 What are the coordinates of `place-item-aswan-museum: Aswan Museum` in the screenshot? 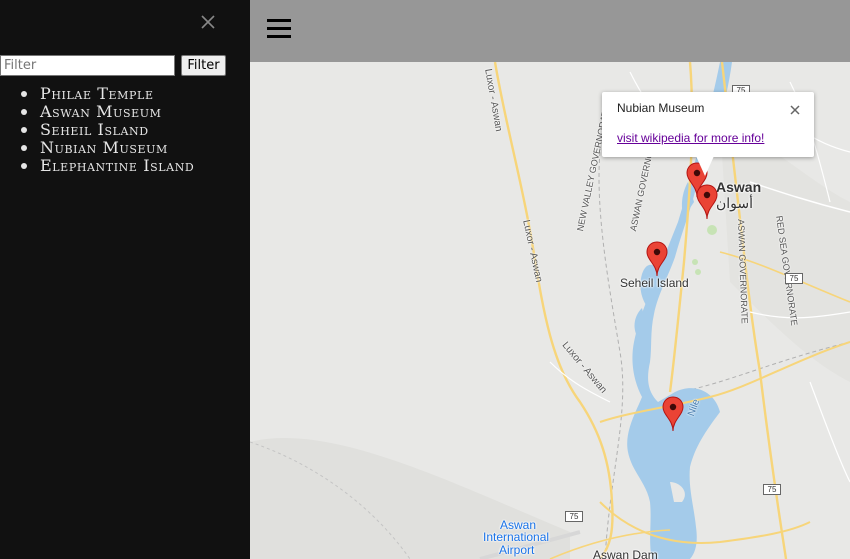 It's located at (97, 112).